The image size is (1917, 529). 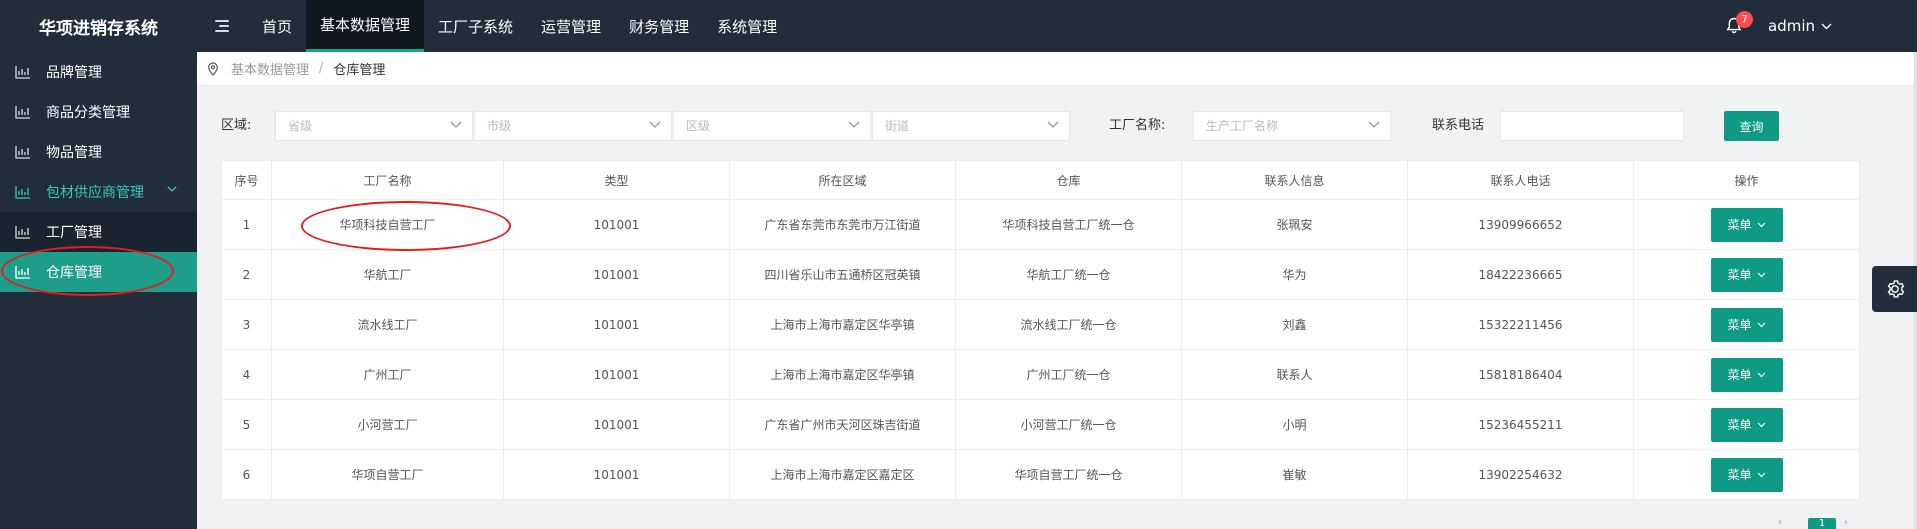 I want to click on cell-factory-name: 华项科技自营工厂, so click(x=387, y=224).